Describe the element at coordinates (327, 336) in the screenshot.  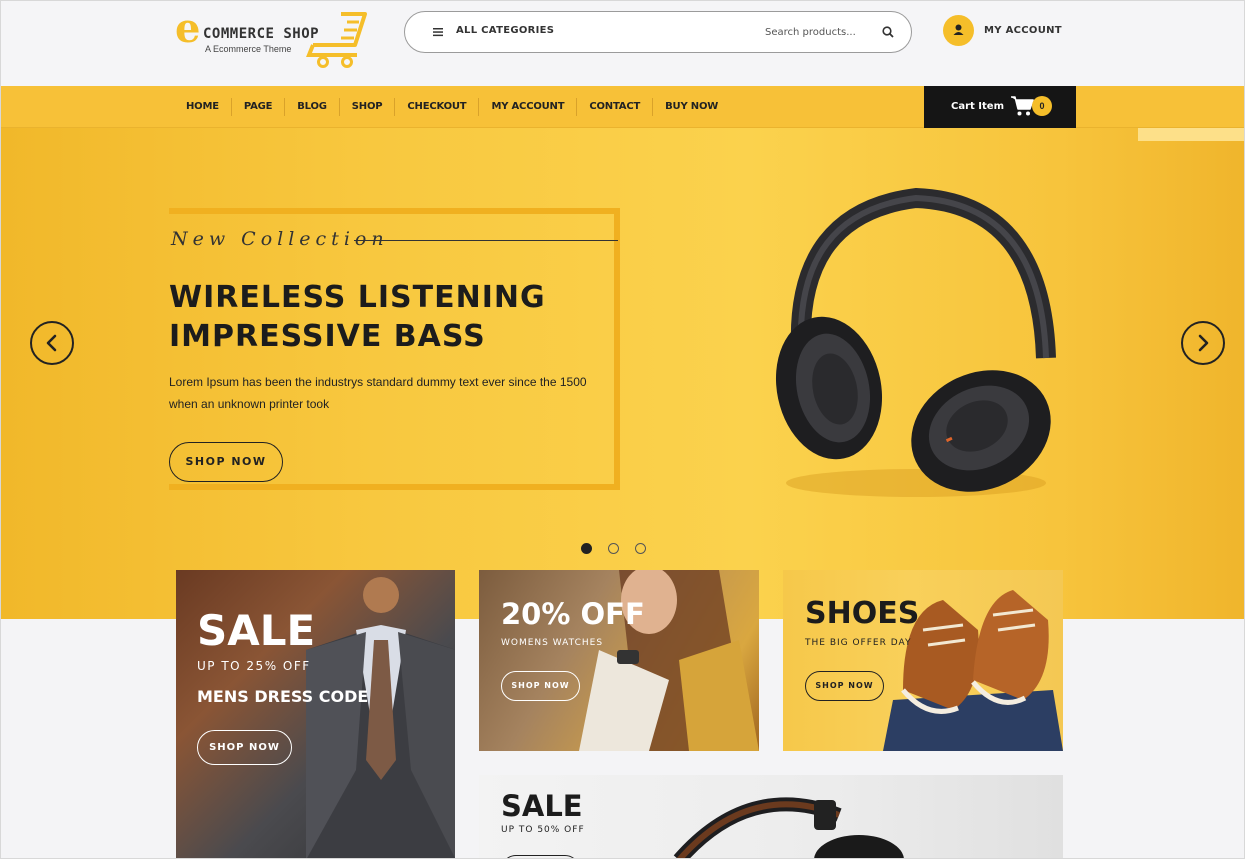
I see `hero-title-line-2: IMPRESSIVE BASS` at that location.